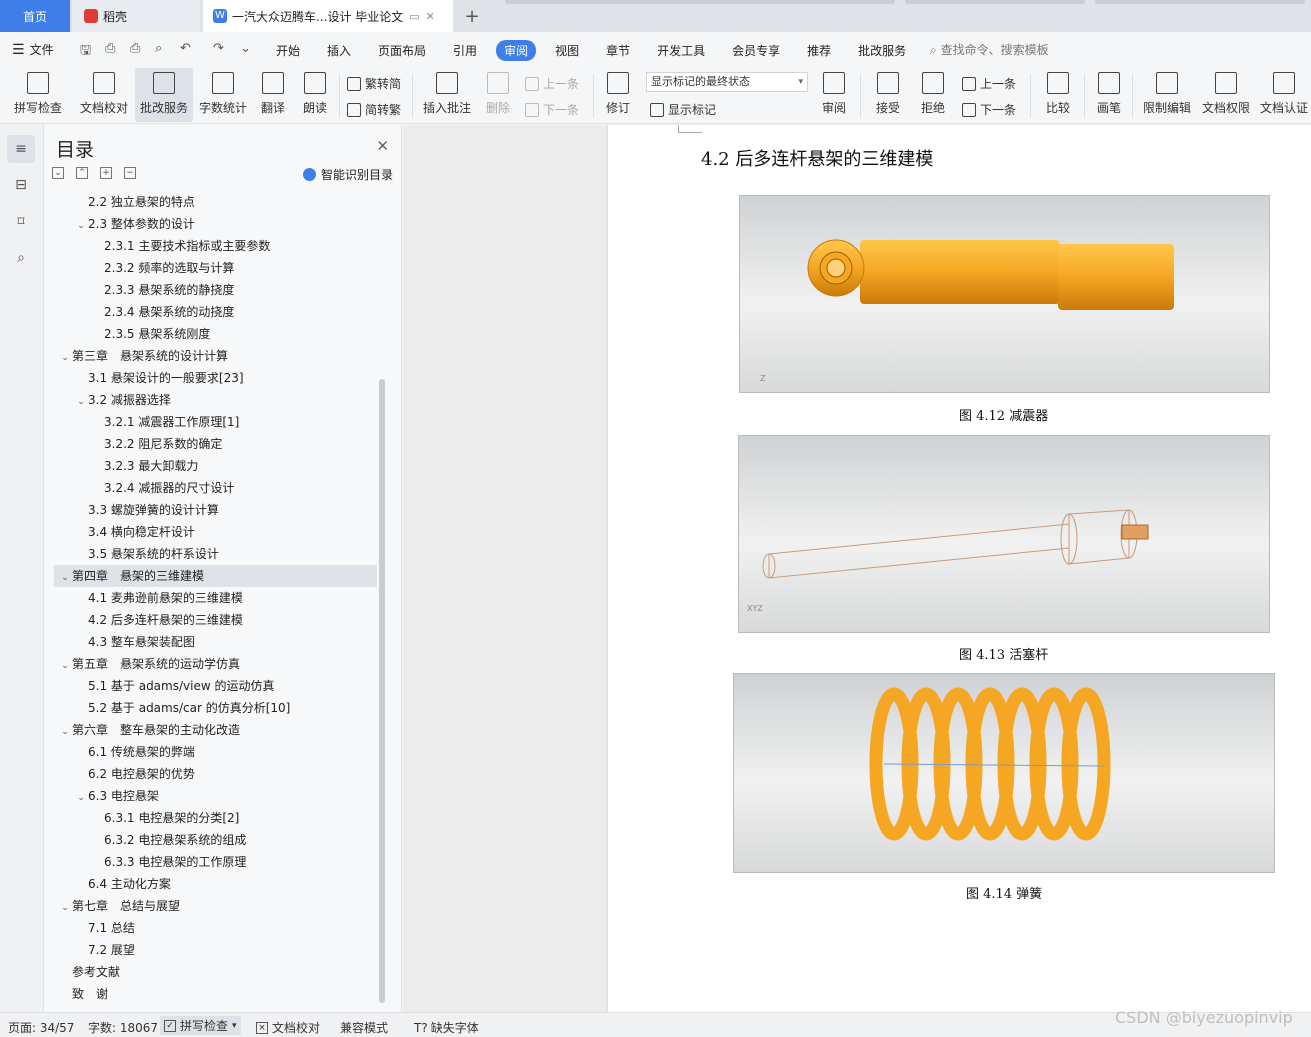 This screenshot has height=1037, width=1311. Describe the element at coordinates (215, 818) in the screenshot. I see `outline-item: 6.3.1 电控悬架的分类[2]` at that location.